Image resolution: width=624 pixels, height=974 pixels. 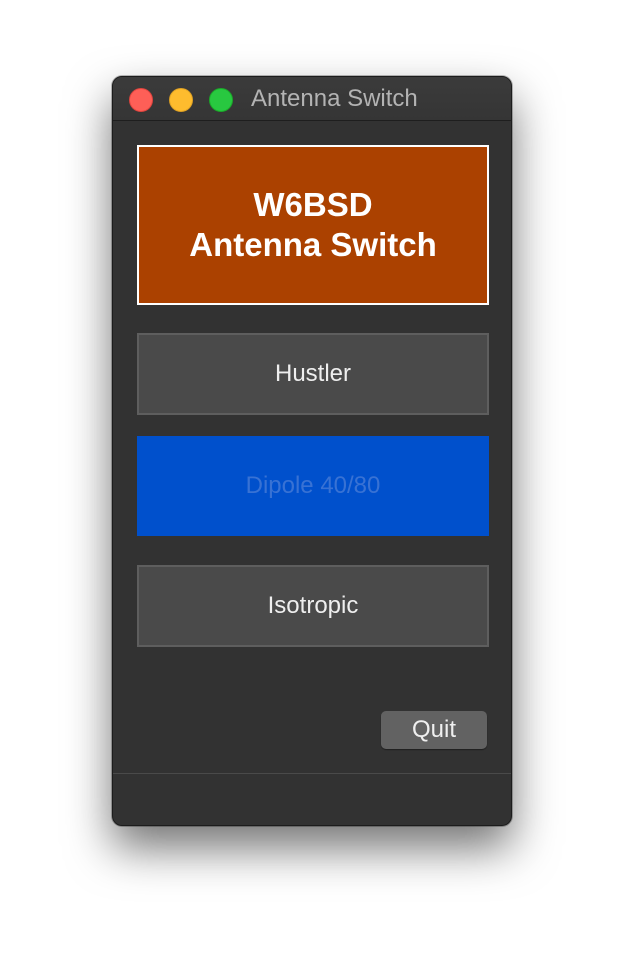 I want to click on zoom-window-icon, so click(x=221, y=100).